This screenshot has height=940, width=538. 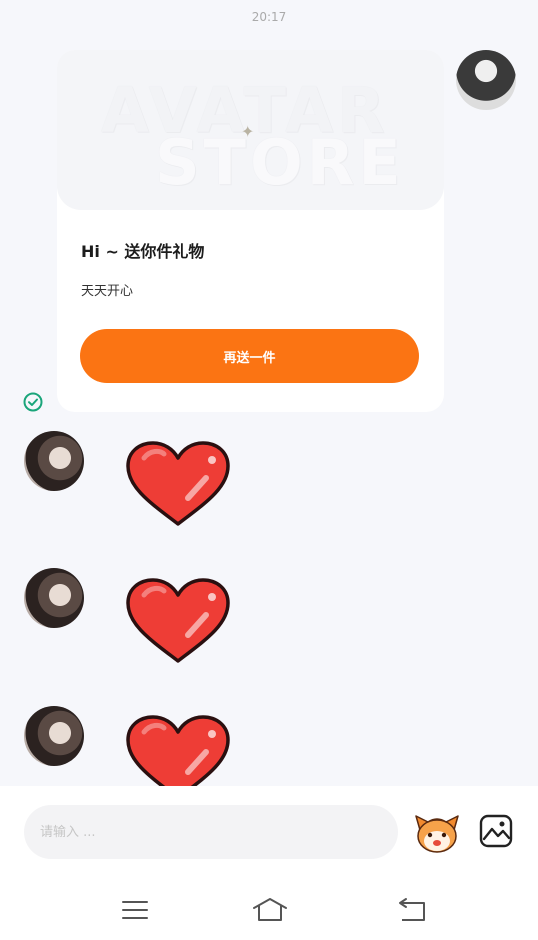 What do you see at coordinates (270, 910) in the screenshot?
I see `home-icon` at bounding box center [270, 910].